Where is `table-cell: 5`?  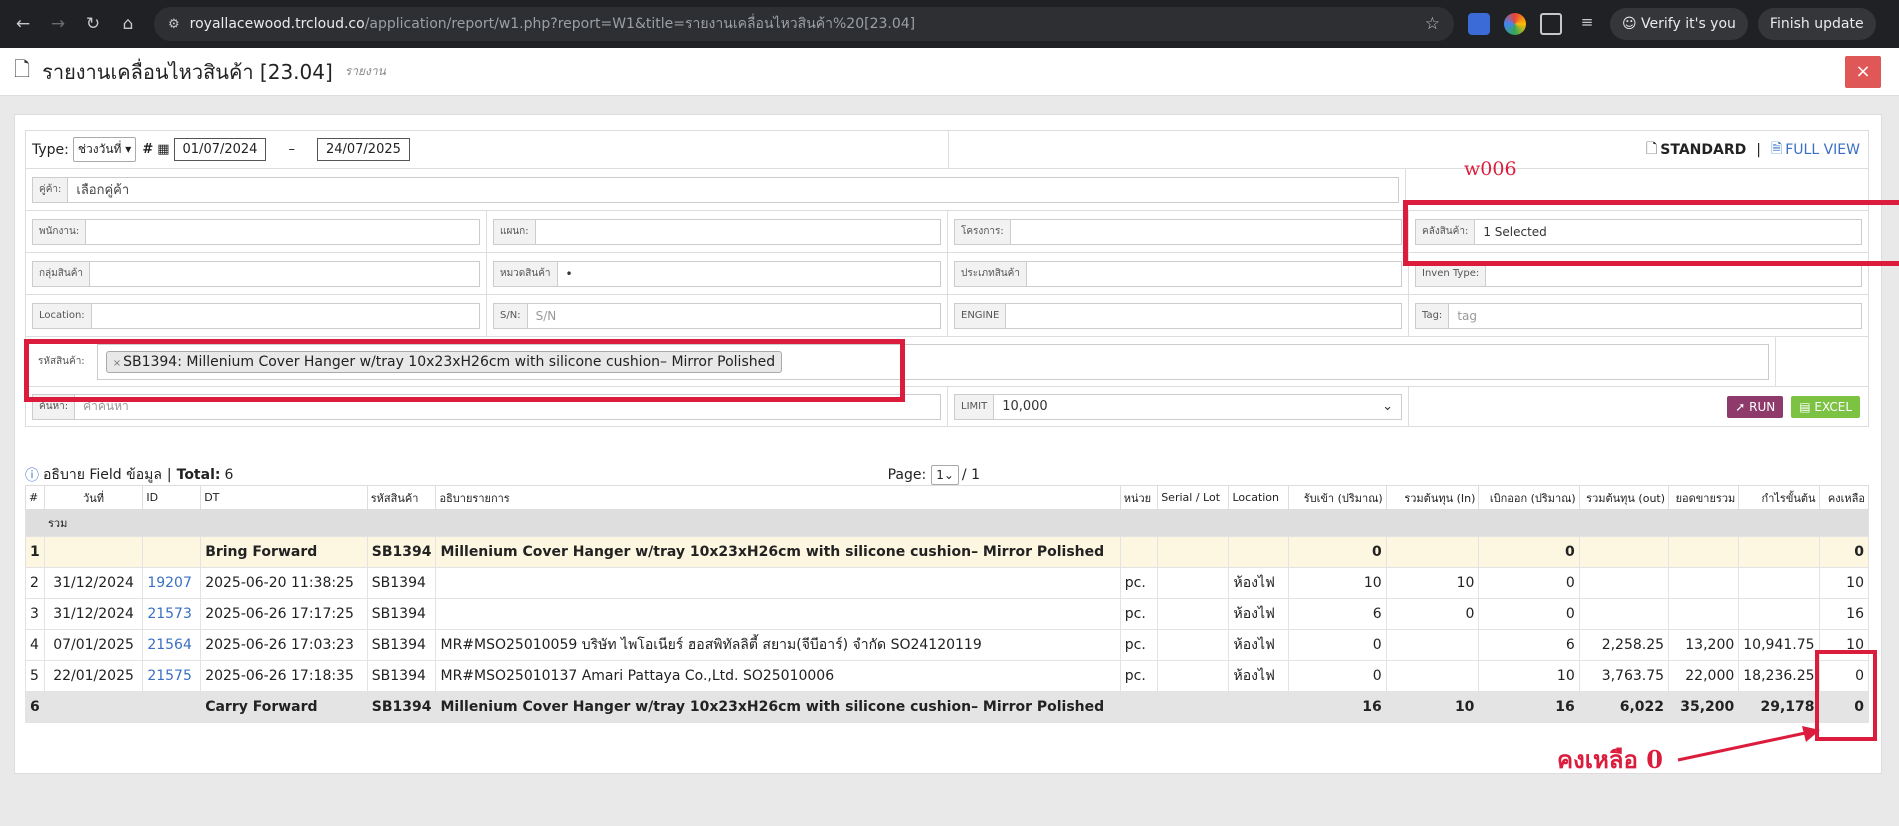 table-cell: 5 is located at coordinates (35, 676).